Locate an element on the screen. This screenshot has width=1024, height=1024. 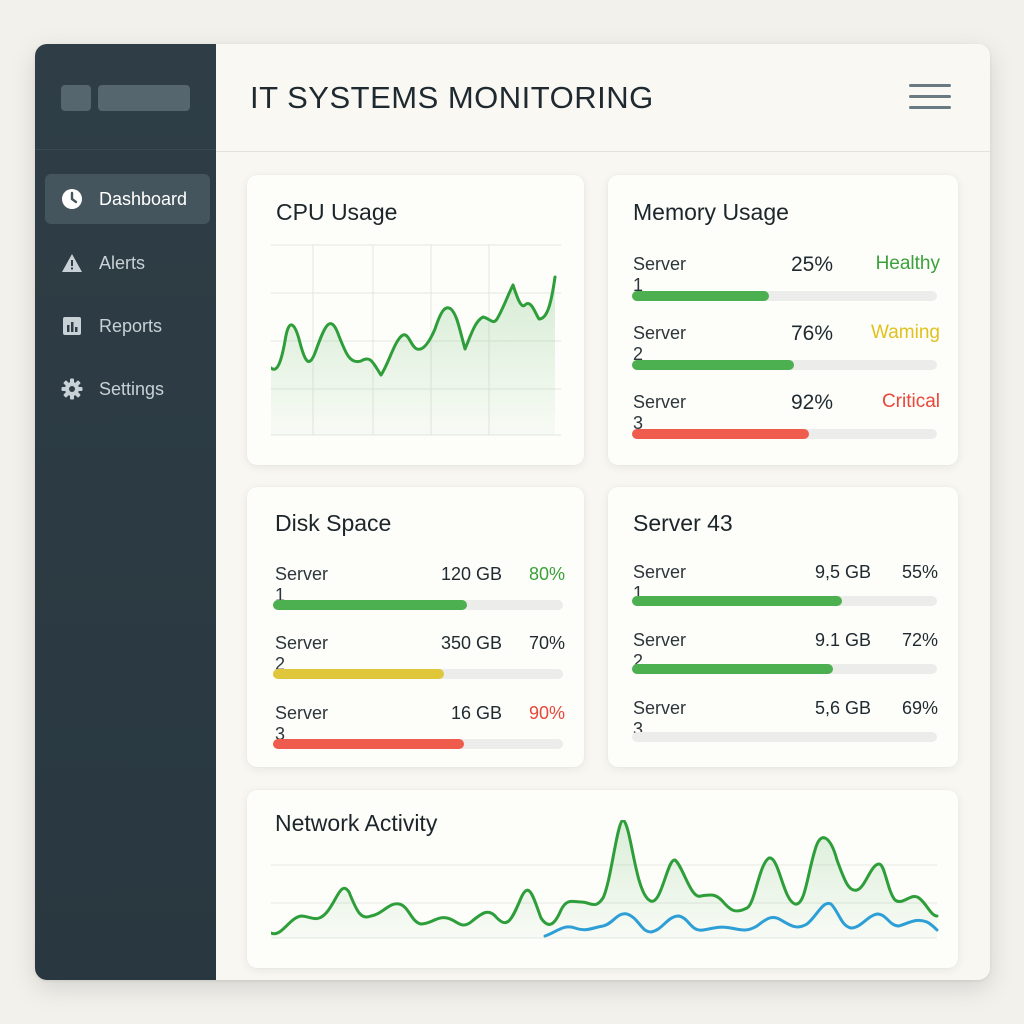
server-size: 9.1 GB is located at coordinates (842, 640).